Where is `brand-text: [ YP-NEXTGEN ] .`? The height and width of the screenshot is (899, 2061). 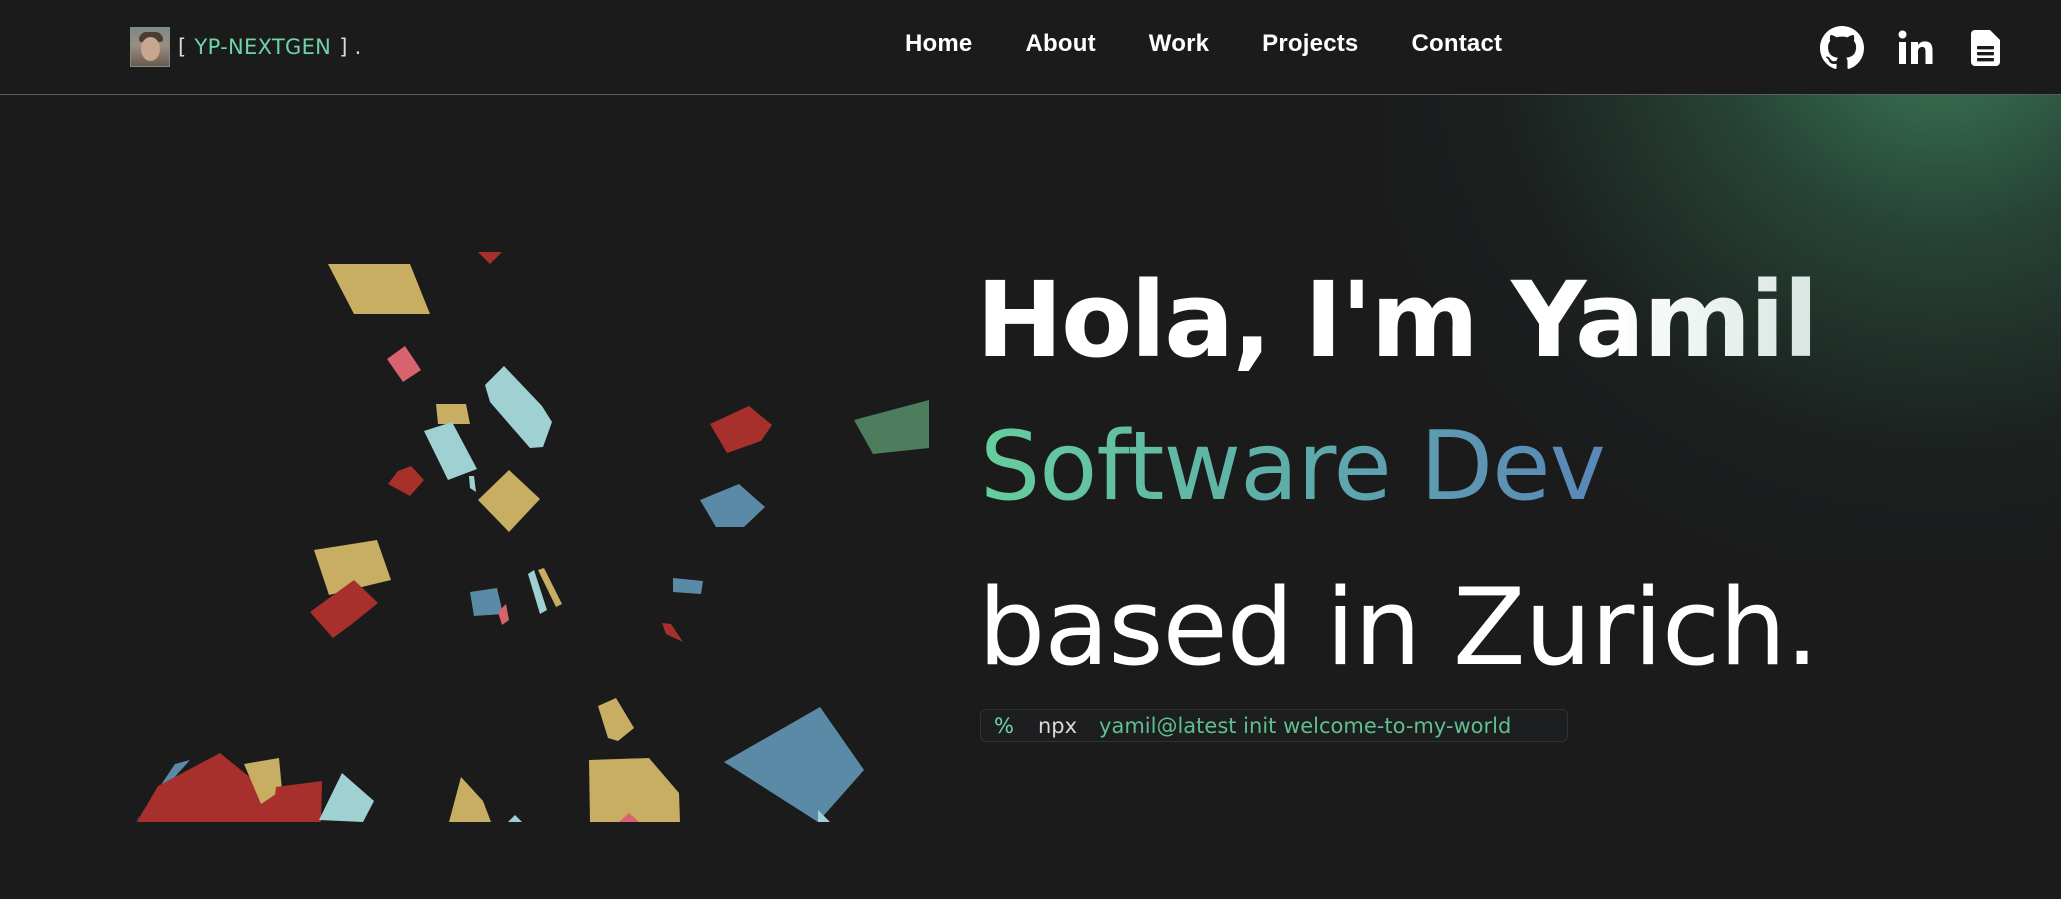 brand-text: [ YP-NEXTGEN ] . is located at coordinates (270, 47).